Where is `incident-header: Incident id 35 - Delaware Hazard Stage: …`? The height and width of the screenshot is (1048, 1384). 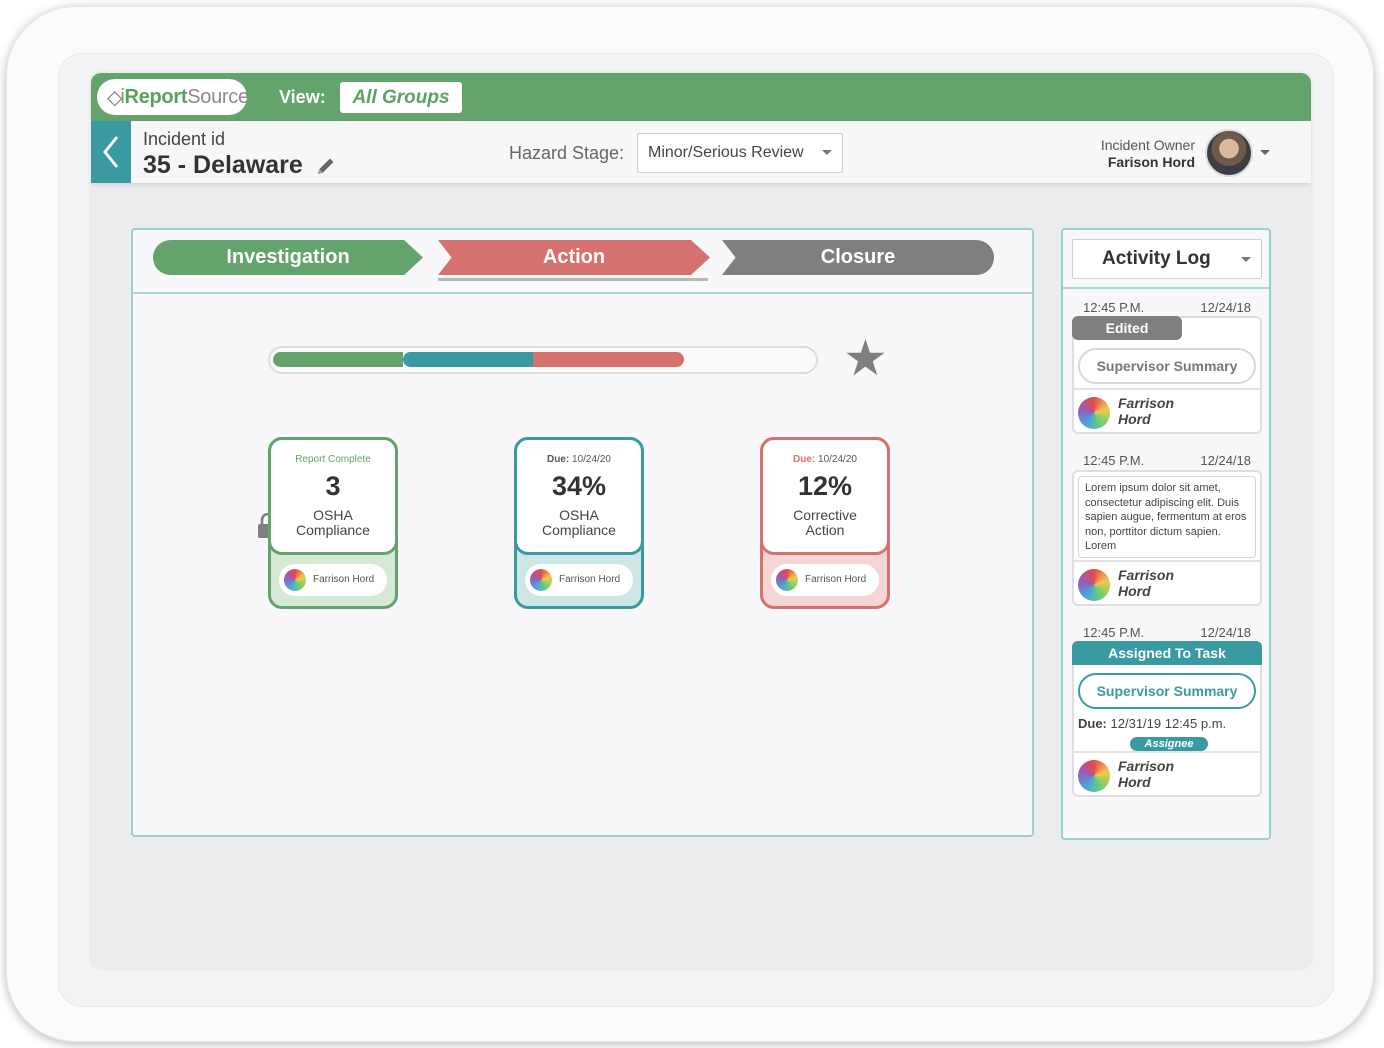 incident-header: Incident id 35 - Delaware Hazard Stage: … is located at coordinates (701, 152).